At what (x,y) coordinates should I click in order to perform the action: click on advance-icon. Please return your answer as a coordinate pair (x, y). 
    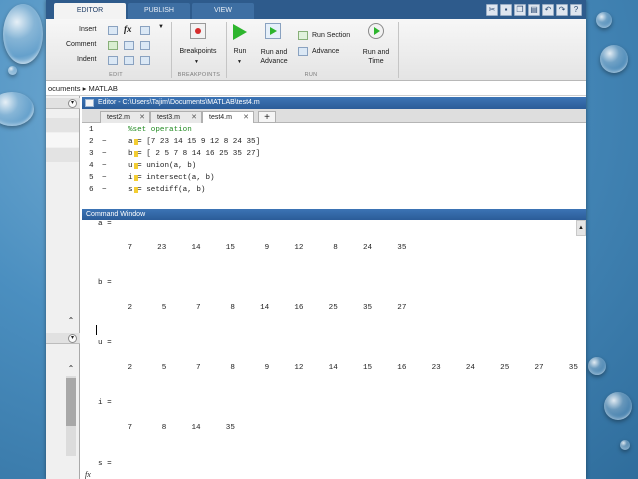
    Looking at the image, I should click on (303, 51).